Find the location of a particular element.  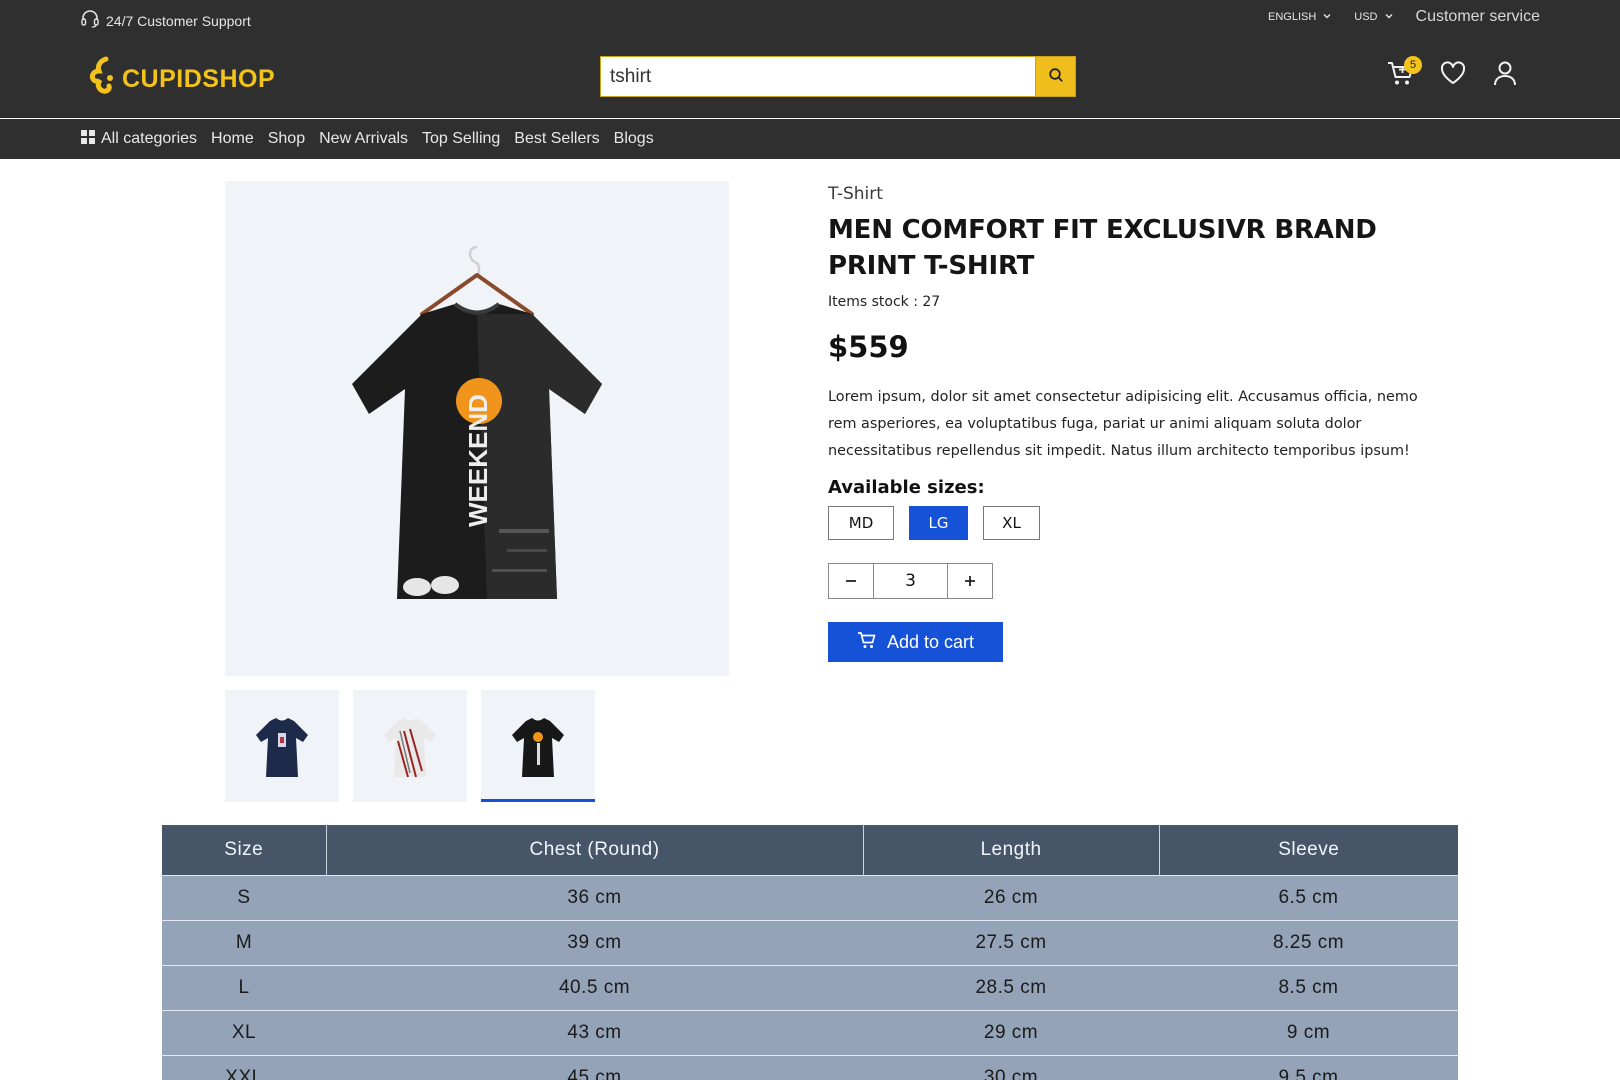

cart-count-badge: 5 is located at coordinates (1413, 65).